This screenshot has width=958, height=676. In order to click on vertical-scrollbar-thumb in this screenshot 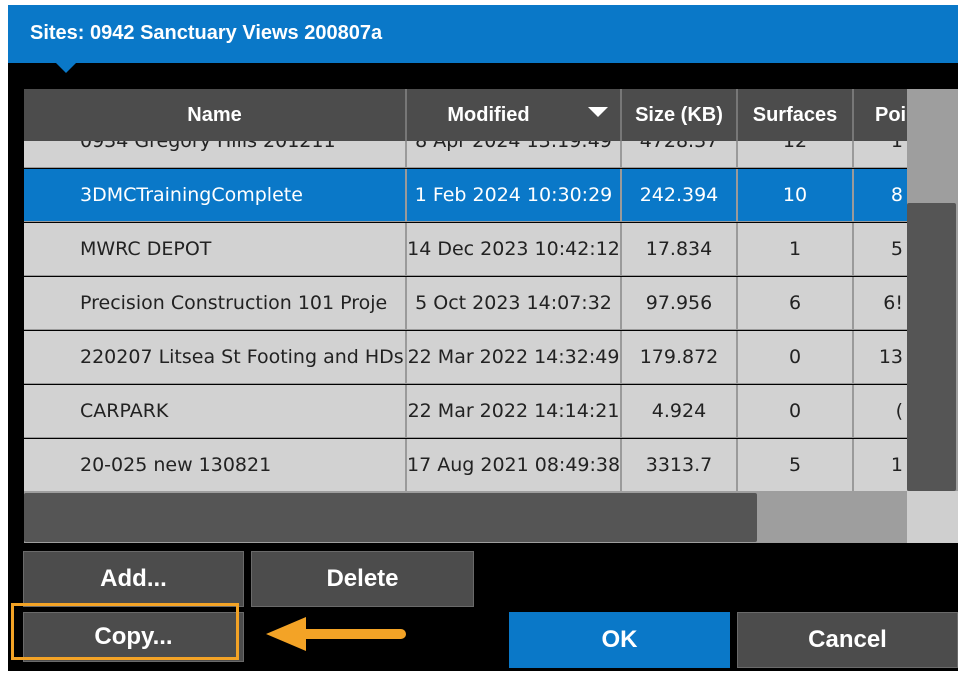, I will do `click(931, 347)`.